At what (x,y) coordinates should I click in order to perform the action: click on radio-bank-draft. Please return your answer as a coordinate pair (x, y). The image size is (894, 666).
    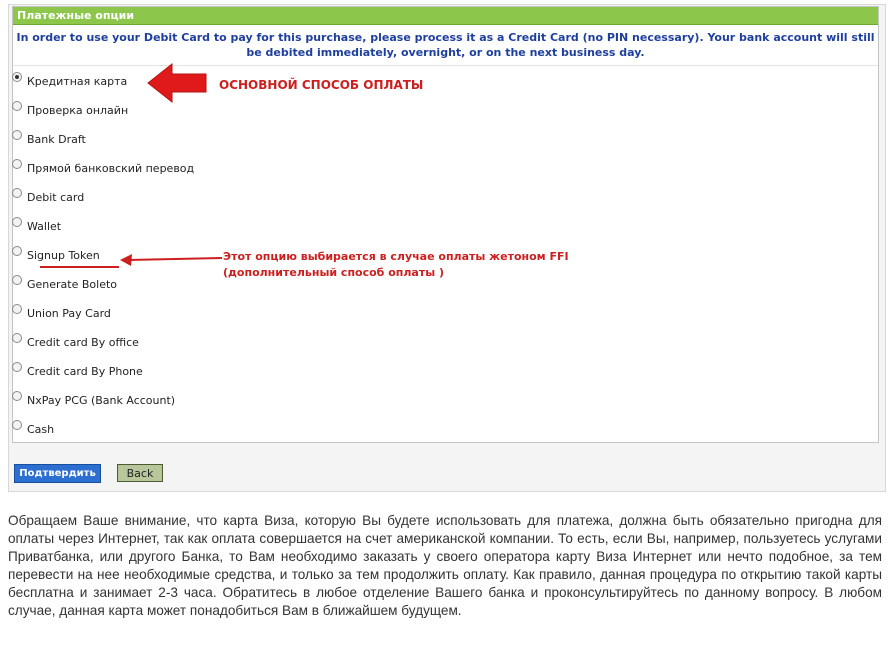
    Looking at the image, I should click on (17, 135).